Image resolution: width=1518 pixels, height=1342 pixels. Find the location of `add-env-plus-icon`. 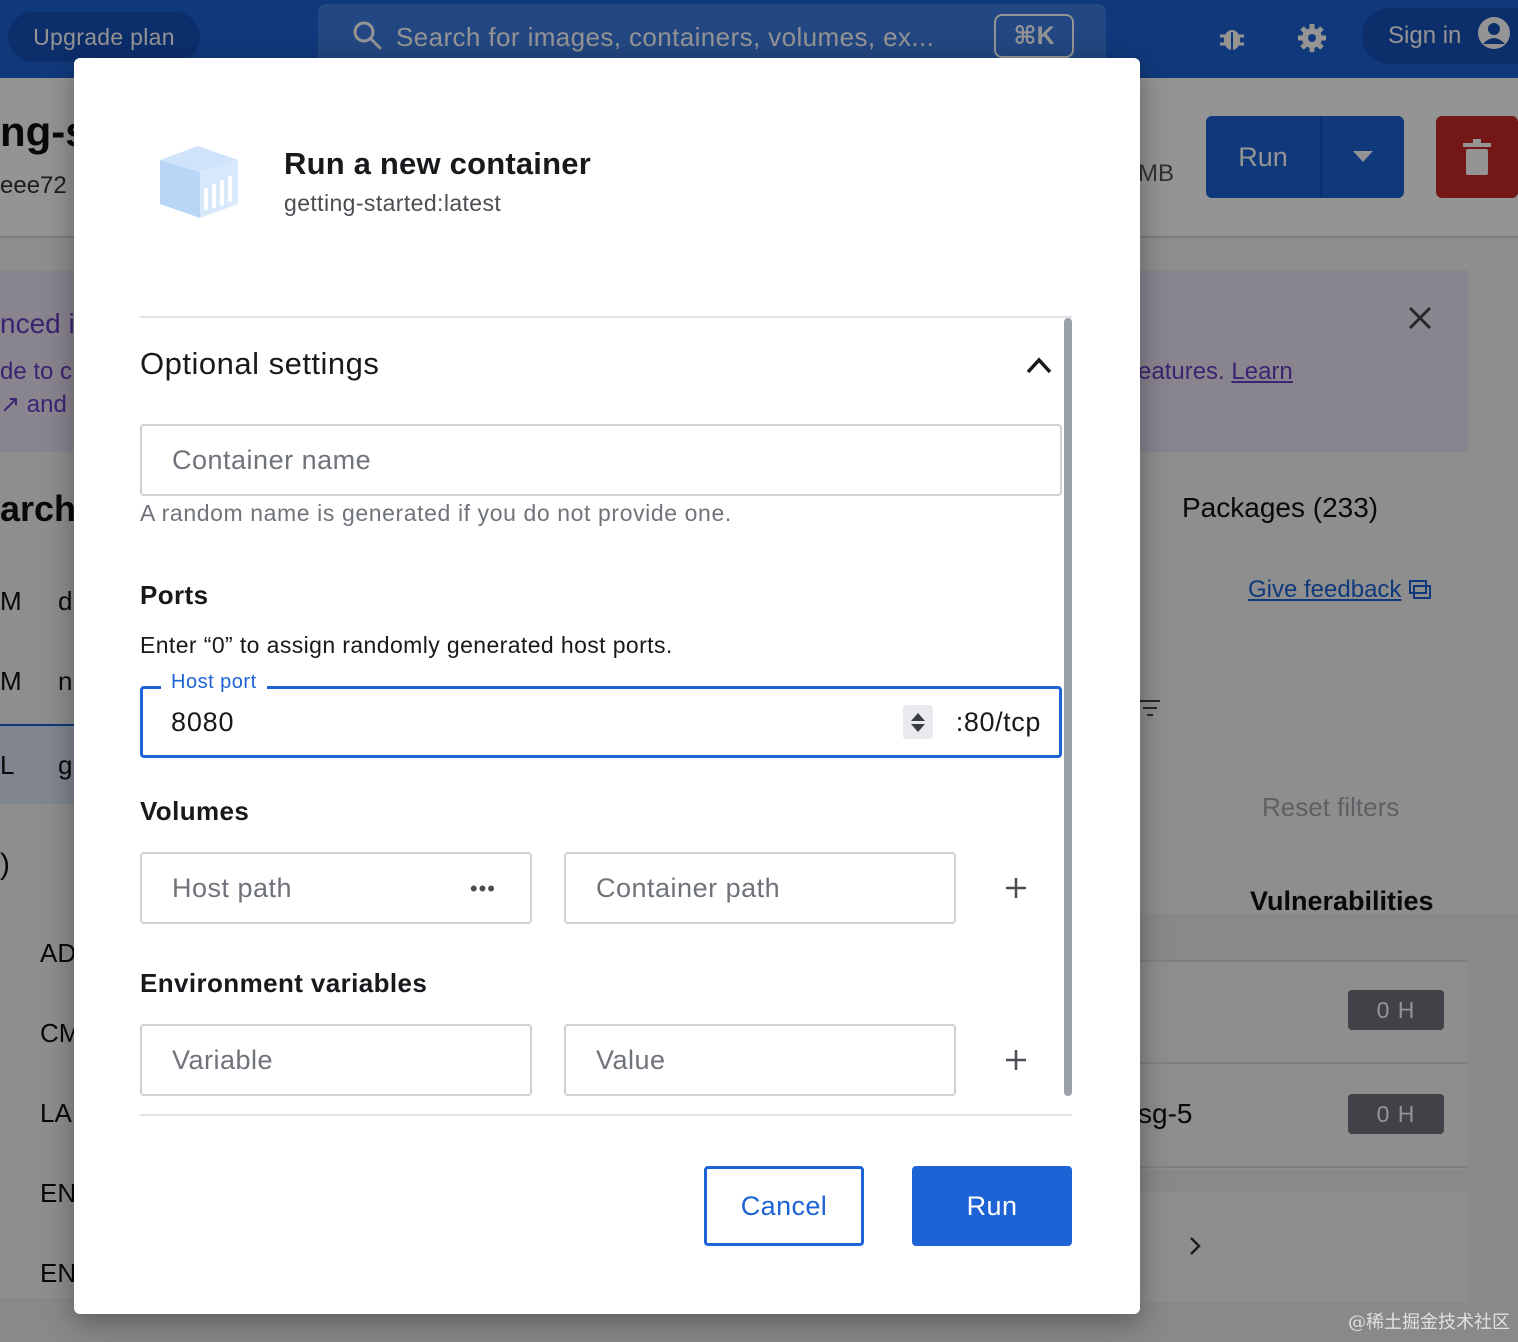

add-env-plus-icon is located at coordinates (1016, 1060).